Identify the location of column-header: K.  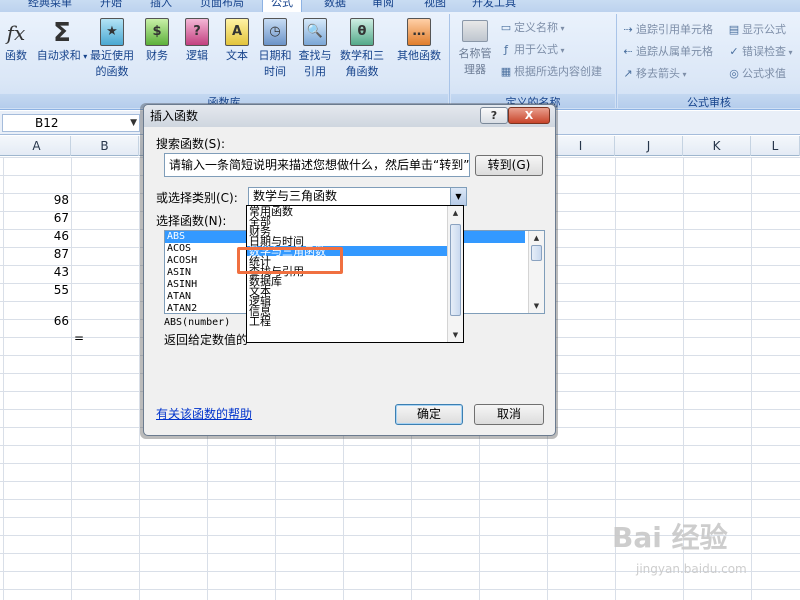
(717, 146).